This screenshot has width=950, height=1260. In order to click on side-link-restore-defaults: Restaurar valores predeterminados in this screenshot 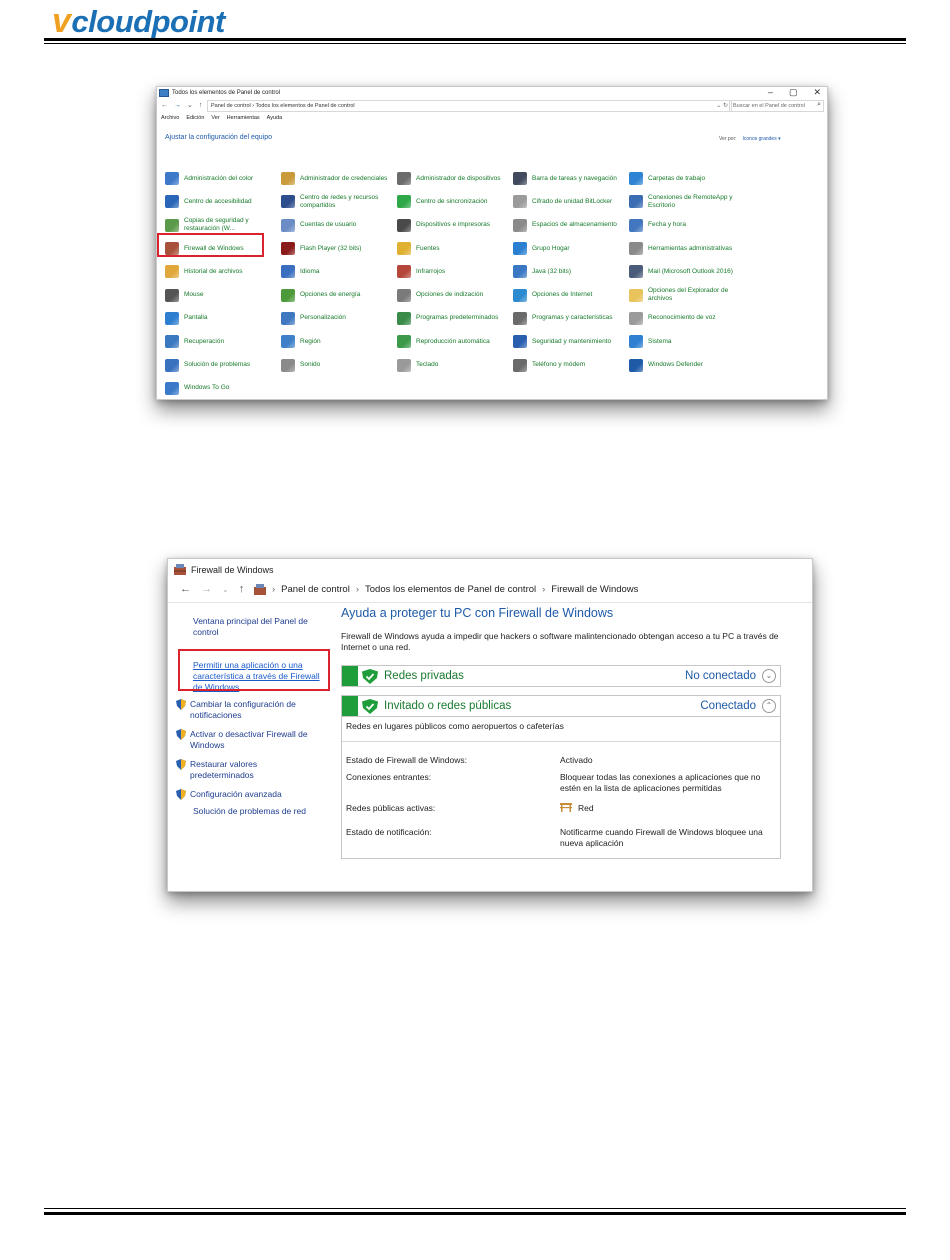, I will do `click(249, 770)`.